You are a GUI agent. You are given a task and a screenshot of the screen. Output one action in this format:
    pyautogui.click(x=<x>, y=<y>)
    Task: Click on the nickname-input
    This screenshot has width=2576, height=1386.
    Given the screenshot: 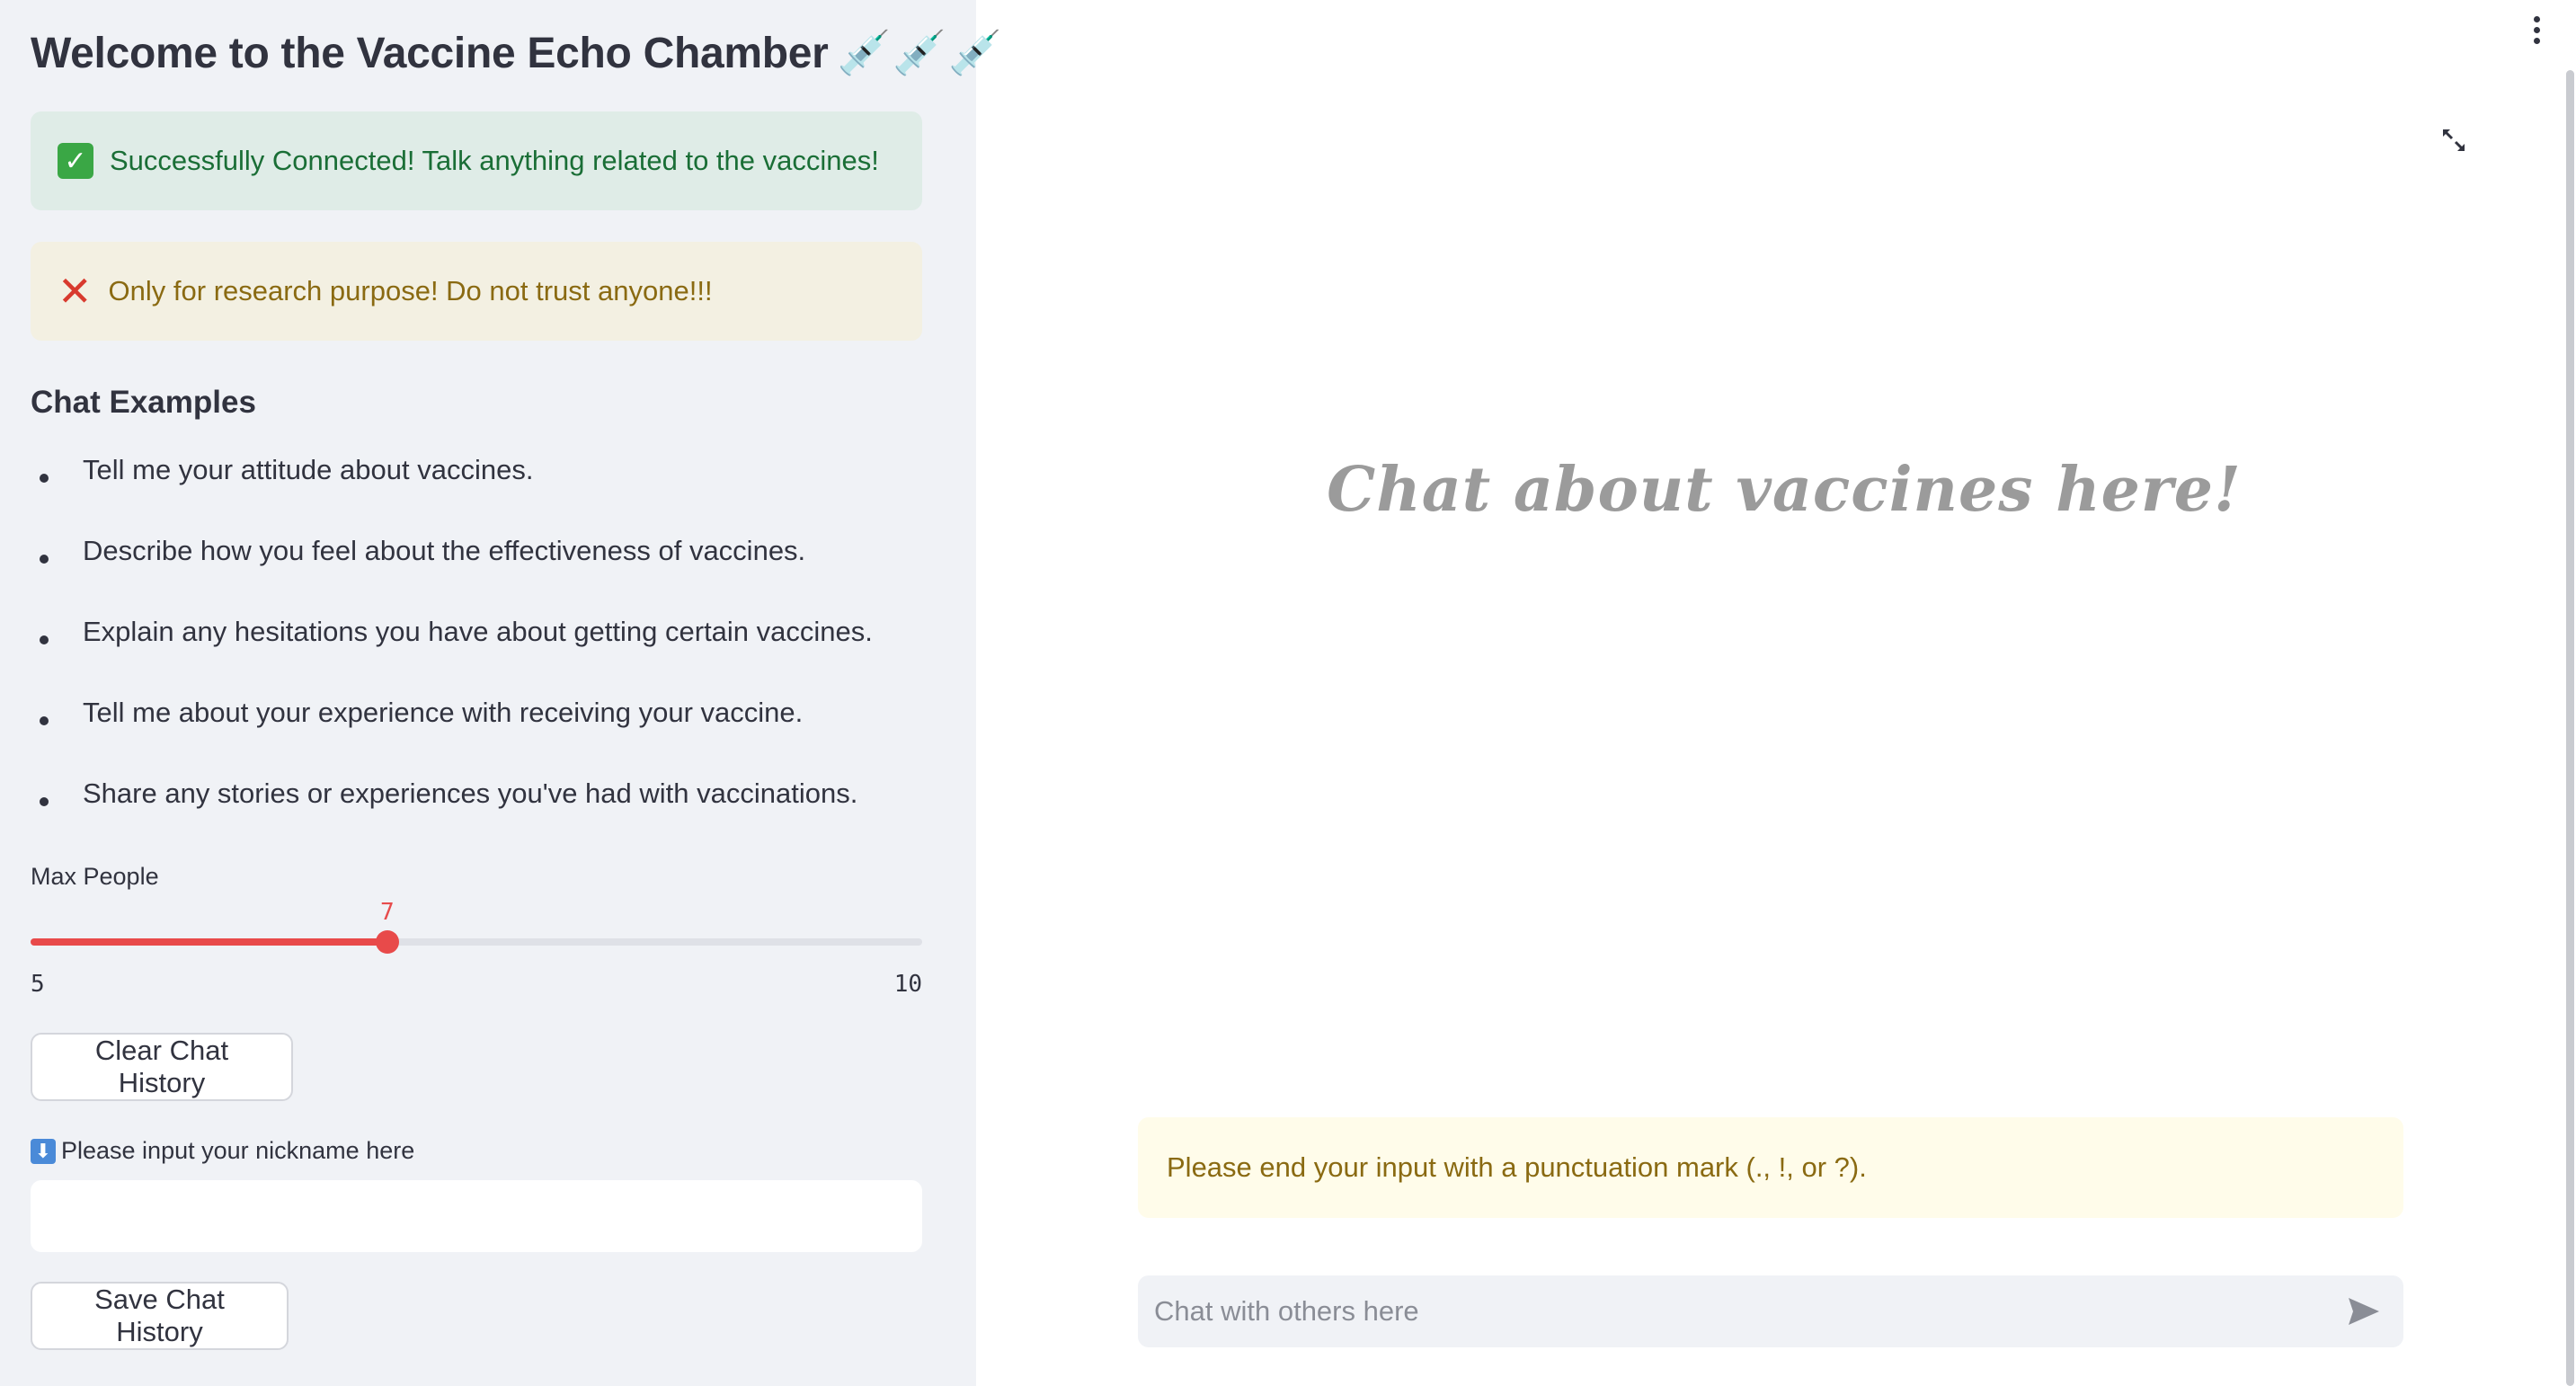 What is the action you would take?
    pyautogui.click(x=477, y=1216)
    